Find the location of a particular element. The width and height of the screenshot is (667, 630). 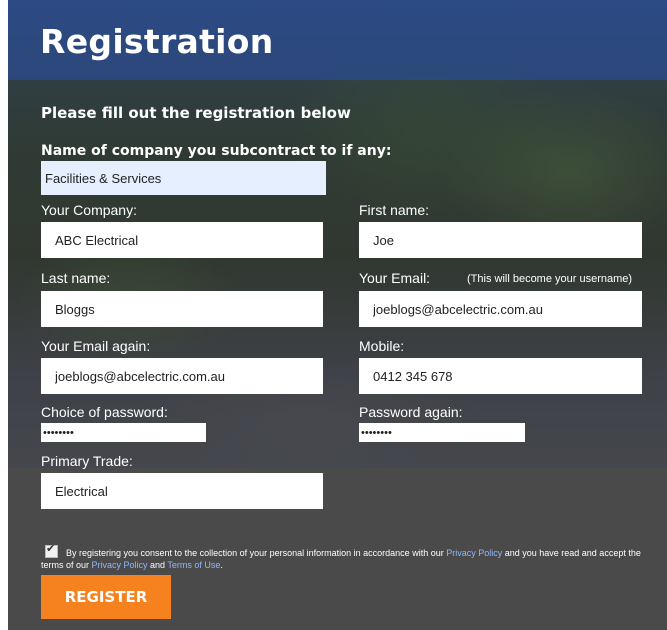

form-subtitle: Please fill out the registration below is located at coordinates (196, 113).